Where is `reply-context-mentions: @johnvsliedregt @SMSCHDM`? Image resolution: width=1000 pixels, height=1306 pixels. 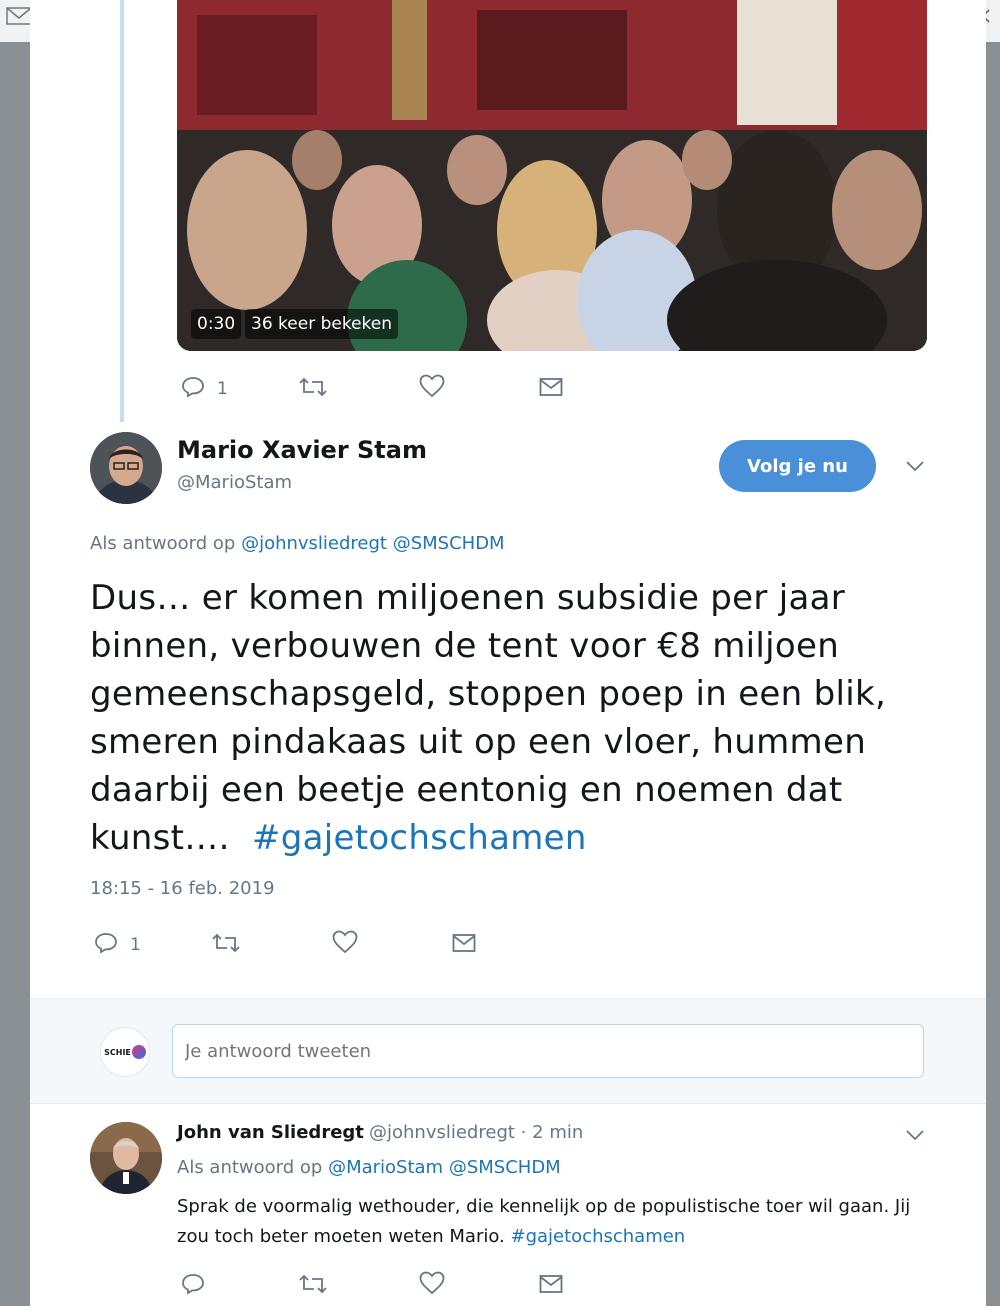
reply-context-mentions: @johnvsliedregt @SMSCHDM is located at coordinates (373, 543).